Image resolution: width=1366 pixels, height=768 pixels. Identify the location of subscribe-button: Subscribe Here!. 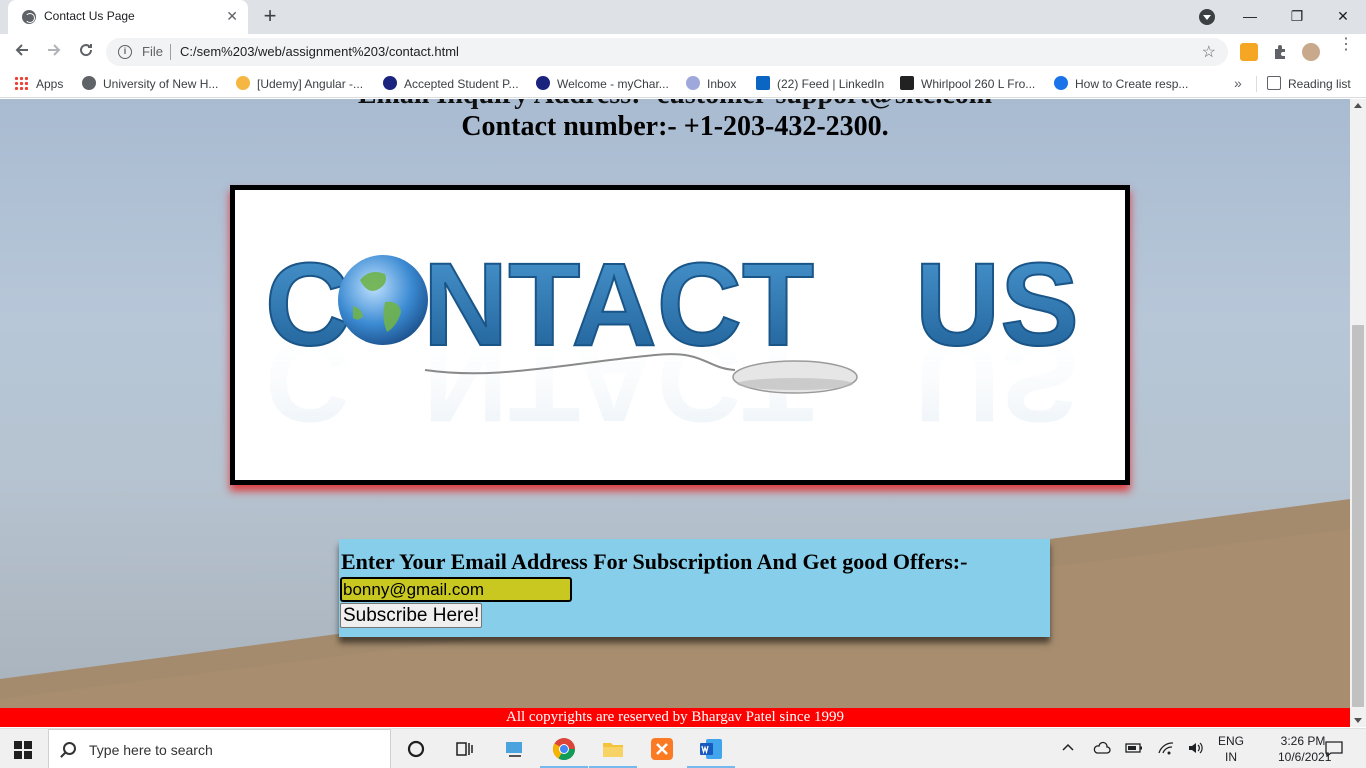
(411, 615).